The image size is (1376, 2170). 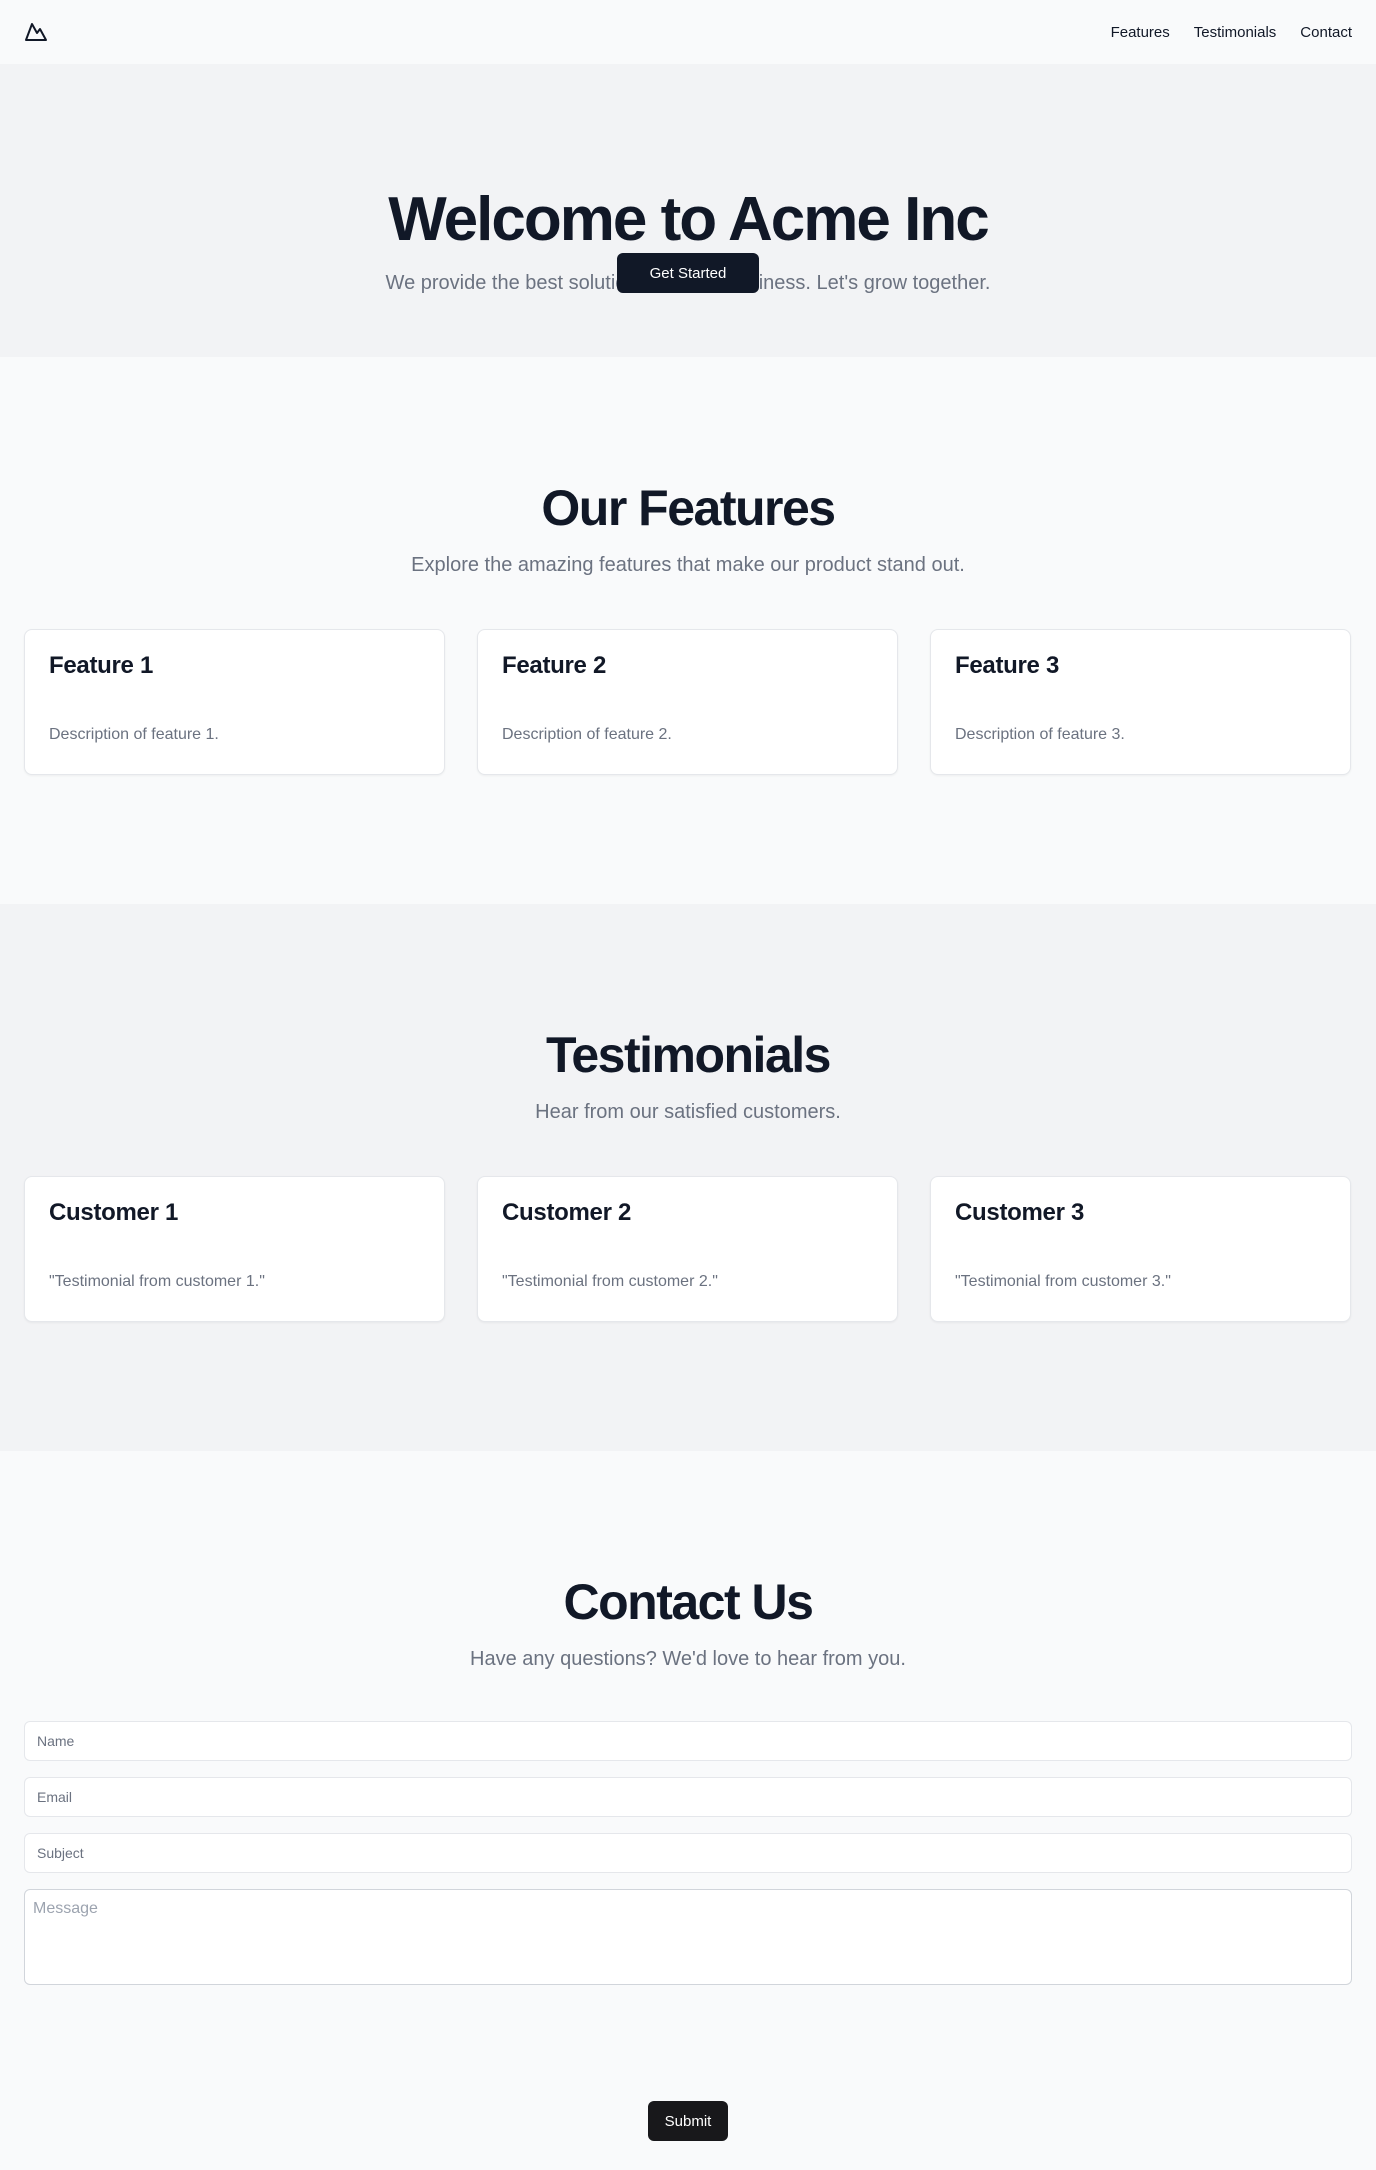 What do you see at coordinates (688, 1055) in the screenshot?
I see `testimonials-title: Testimonials` at bounding box center [688, 1055].